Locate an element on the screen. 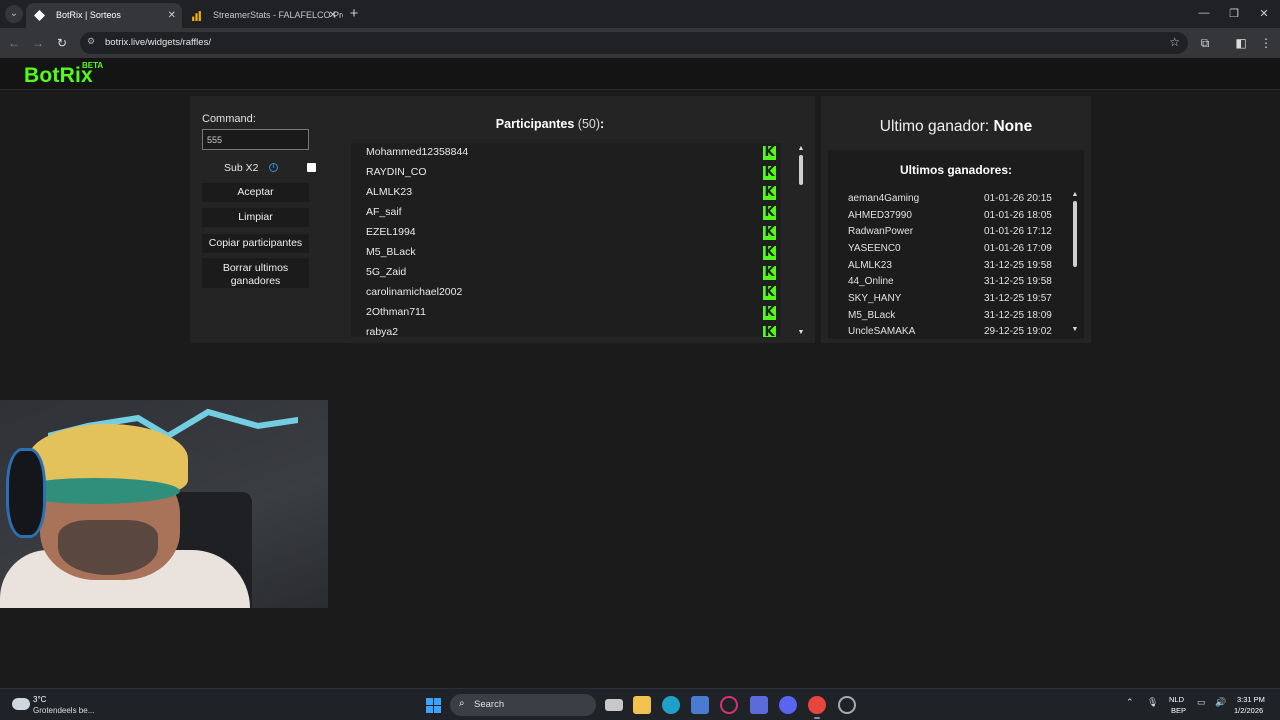 Image resolution: width=1280 pixels, height=720 pixels. winner-date: 01-01-26 17:12 is located at coordinates (1018, 231).